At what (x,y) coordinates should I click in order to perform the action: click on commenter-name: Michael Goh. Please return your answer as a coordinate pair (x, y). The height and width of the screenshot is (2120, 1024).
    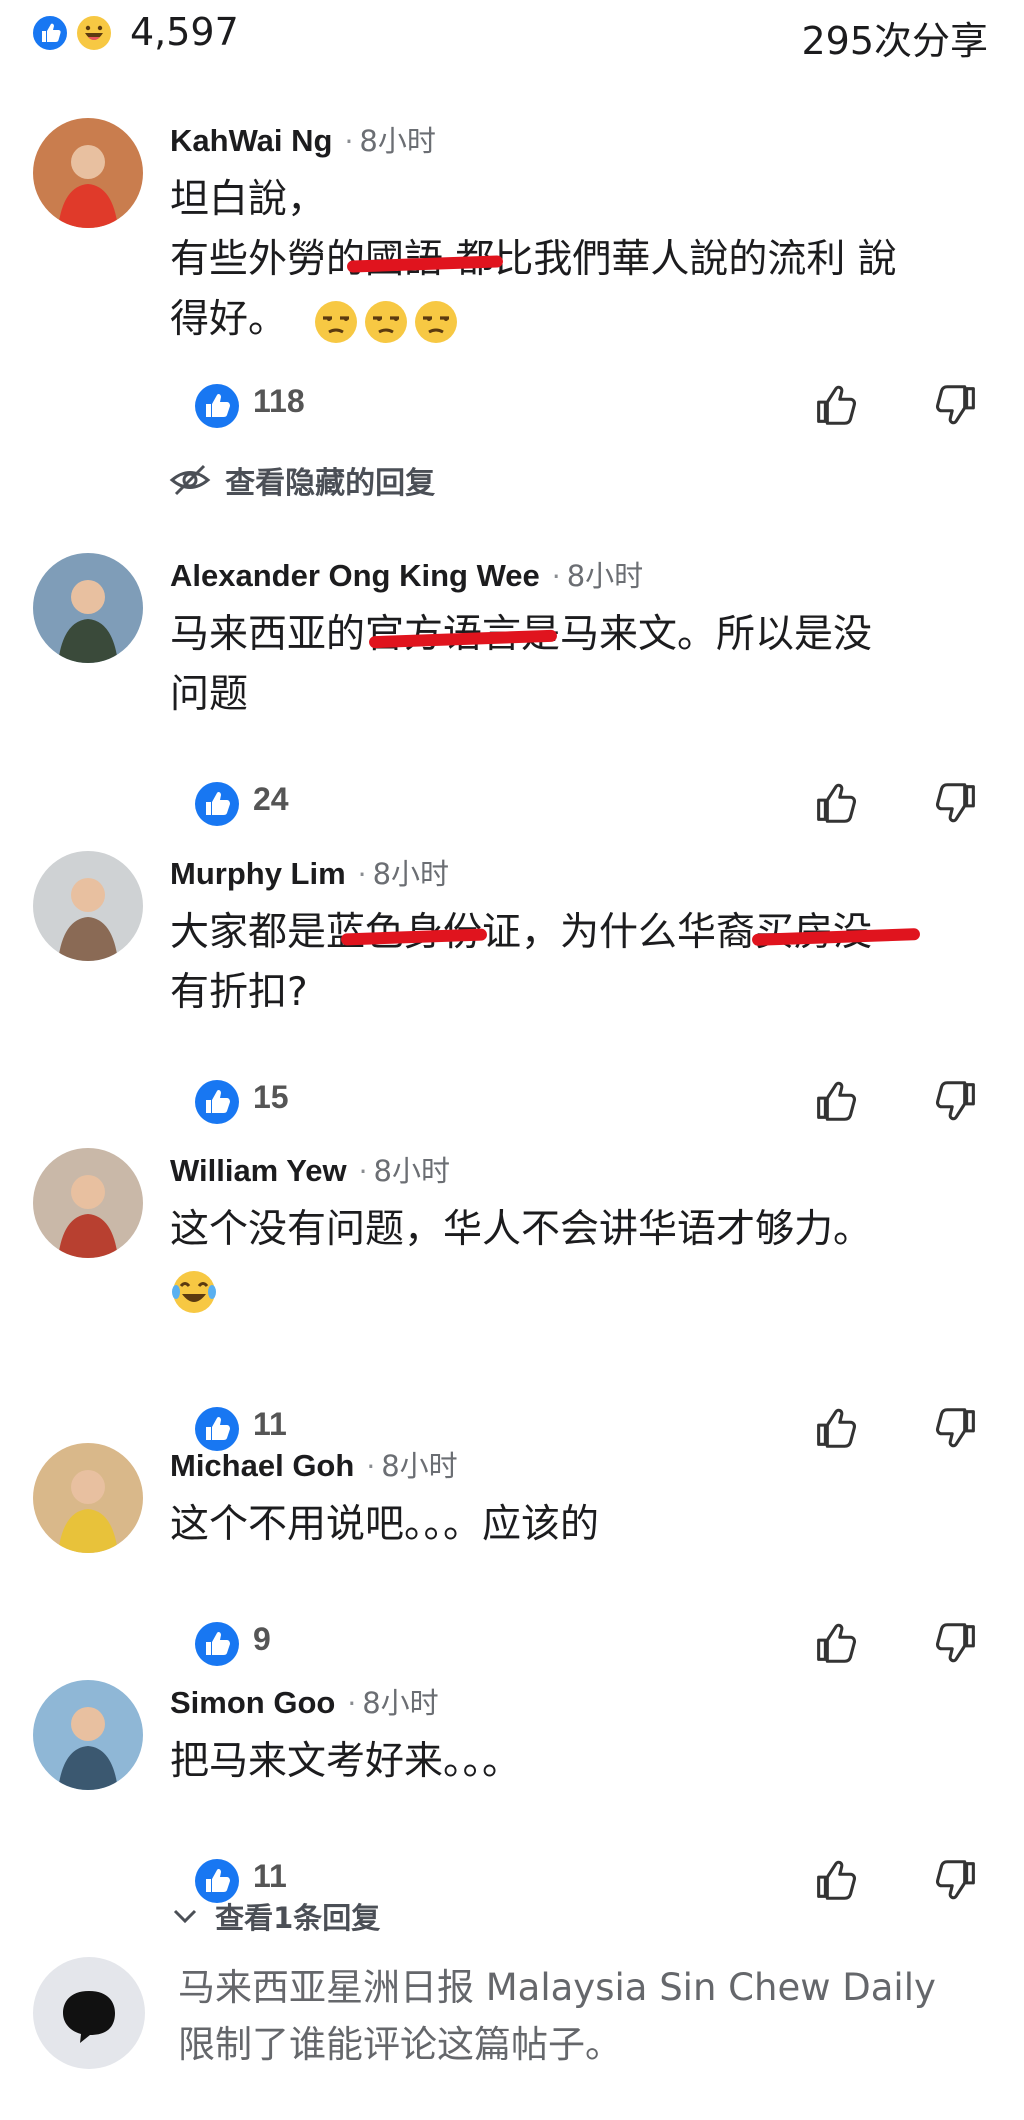
    Looking at the image, I should click on (262, 1465).